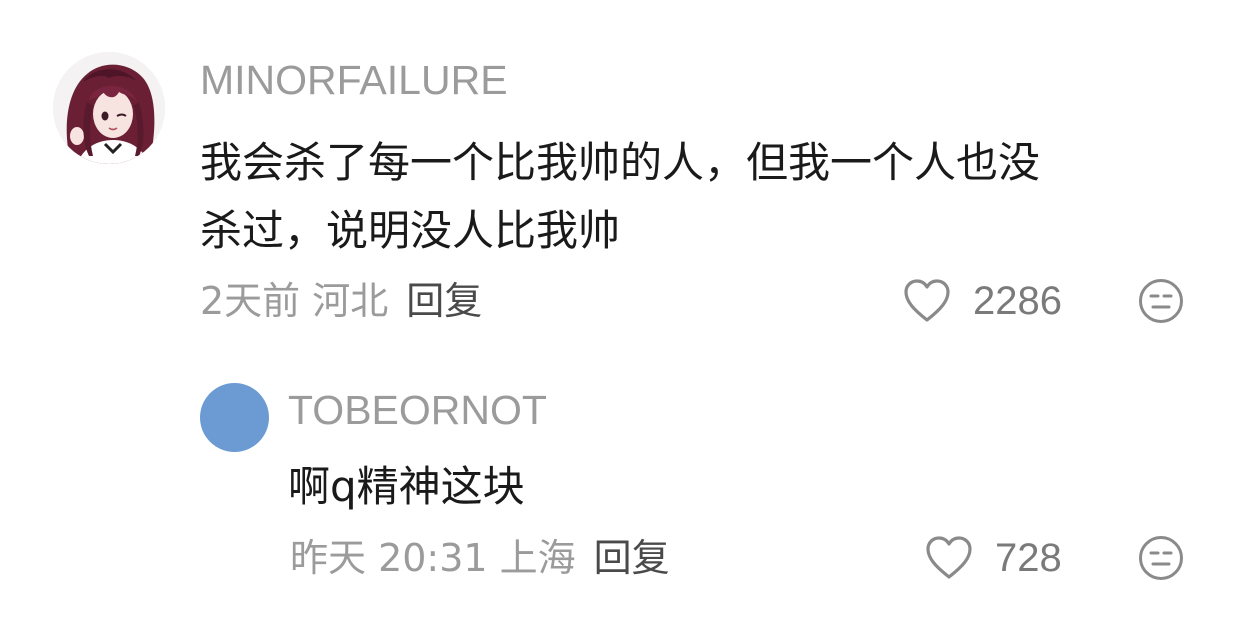  Describe the element at coordinates (1028, 558) in the screenshot. I see `reply-like-count: 728` at that location.